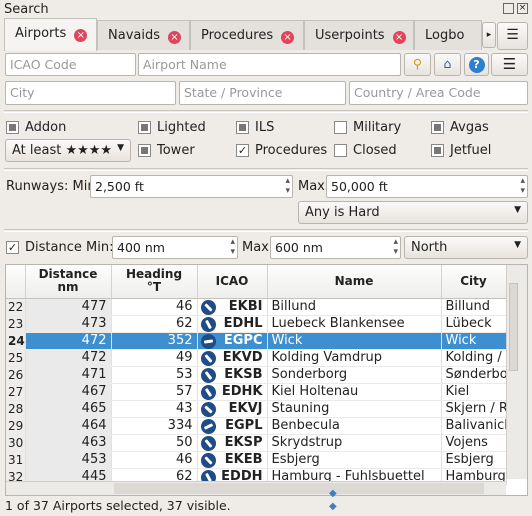 This screenshot has width=532, height=516. What do you see at coordinates (143, 35) in the screenshot?
I see `tab-navaids: Navaids ×` at bounding box center [143, 35].